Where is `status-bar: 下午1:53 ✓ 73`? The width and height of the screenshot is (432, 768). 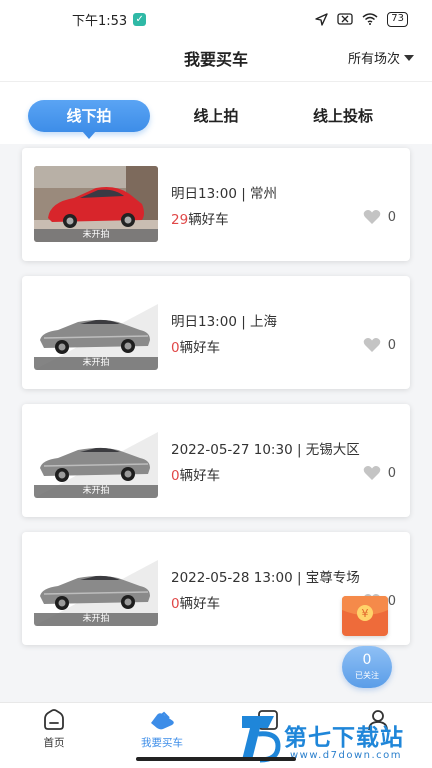
status-bar: 下午1:53 ✓ 73 is located at coordinates (216, 19).